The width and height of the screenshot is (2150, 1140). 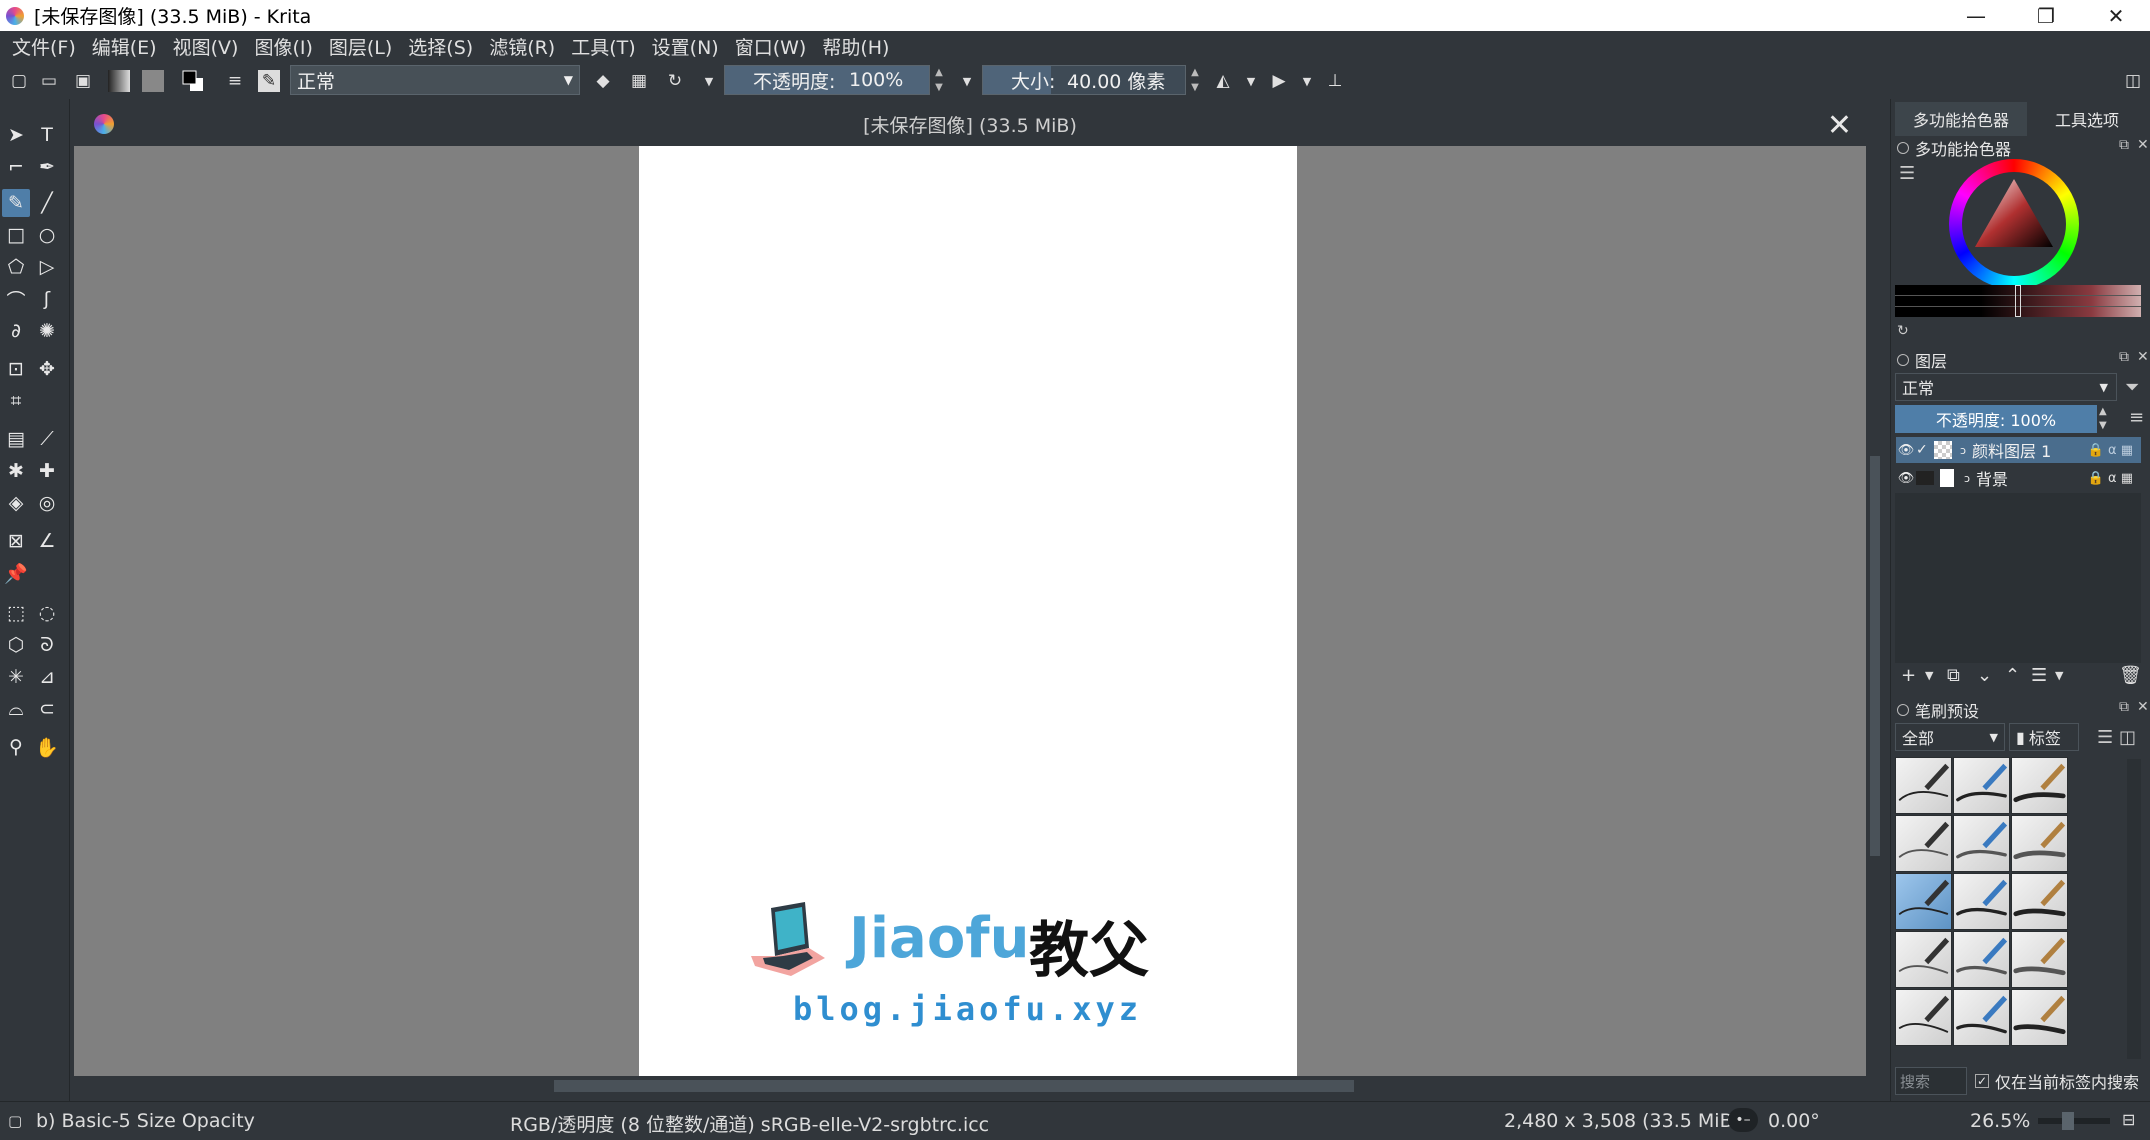 I want to click on layers-close-icon: ✕, so click(x=2143, y=357).